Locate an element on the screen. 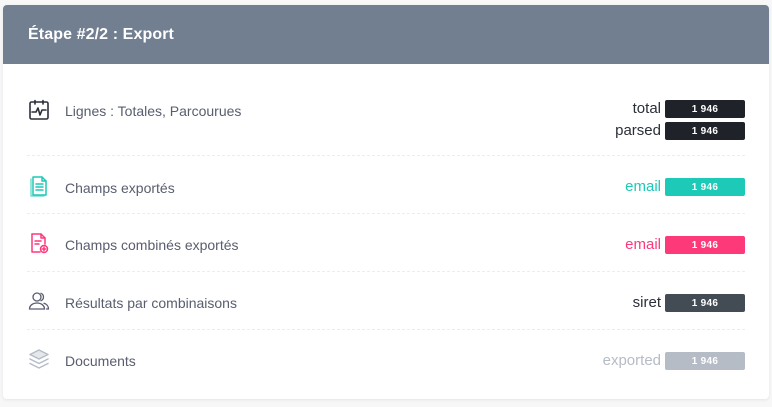 This screenshot has width=772, height=407. document-list-icon is located at coordinates (39, 186).